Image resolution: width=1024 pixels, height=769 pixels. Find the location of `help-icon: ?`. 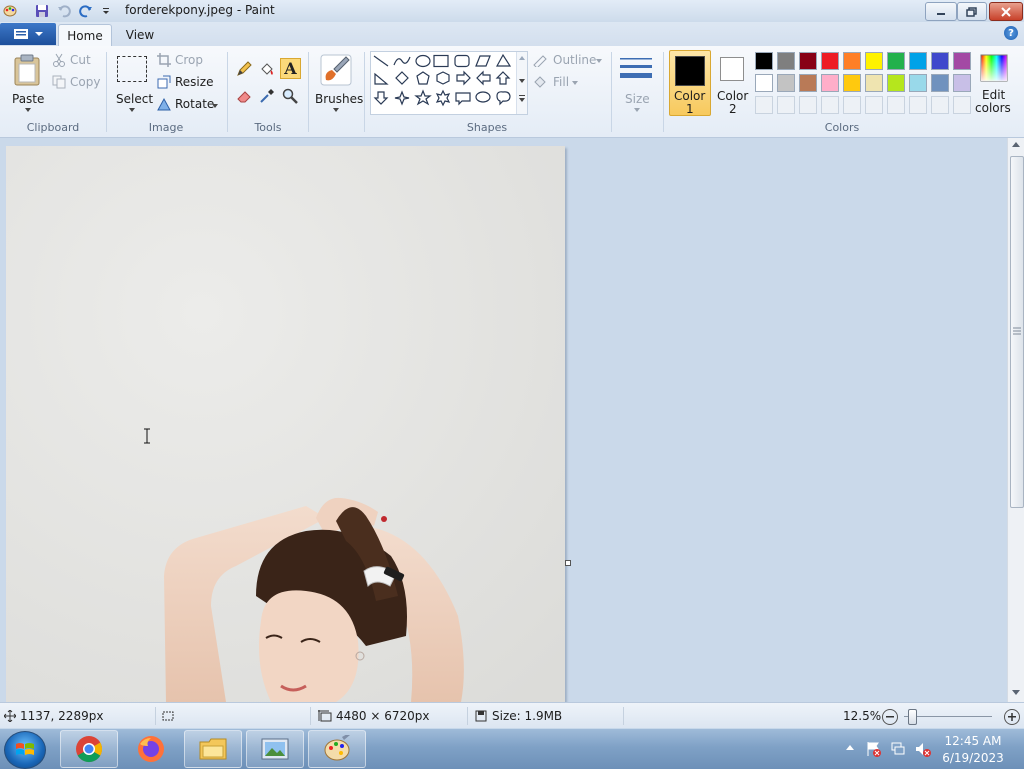

help-icon: ? is located at coordinates (1011, 33).